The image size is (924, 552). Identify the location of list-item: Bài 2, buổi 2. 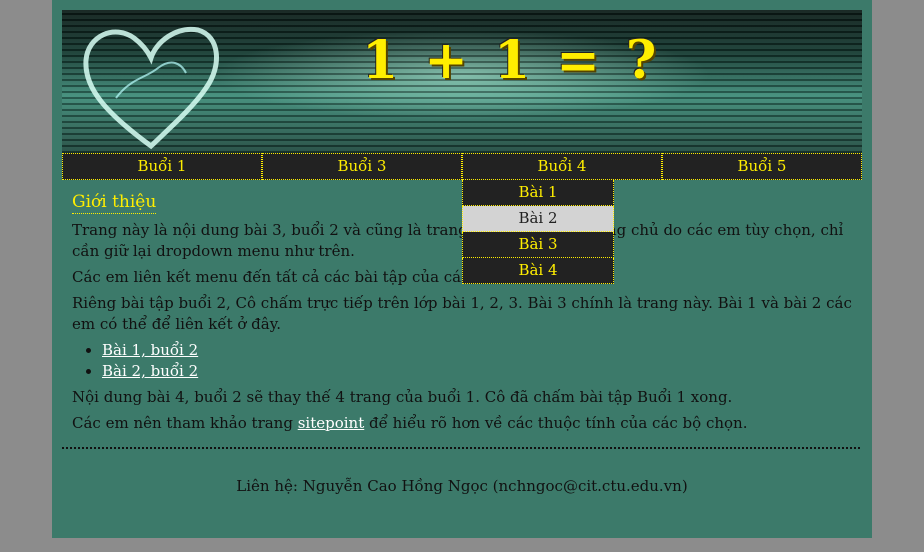
(479, 371).